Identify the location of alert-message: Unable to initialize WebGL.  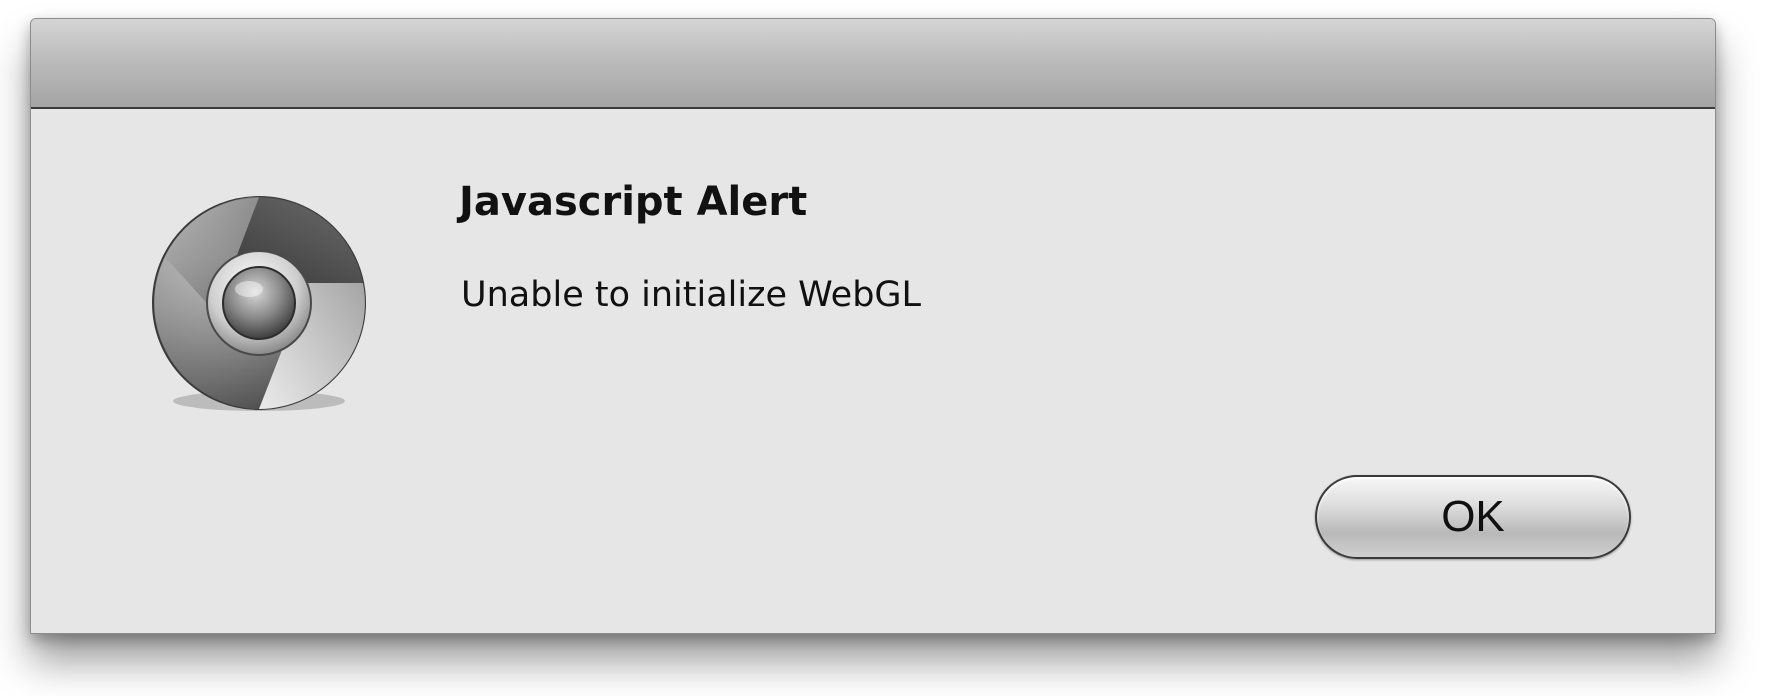
(691, 295).